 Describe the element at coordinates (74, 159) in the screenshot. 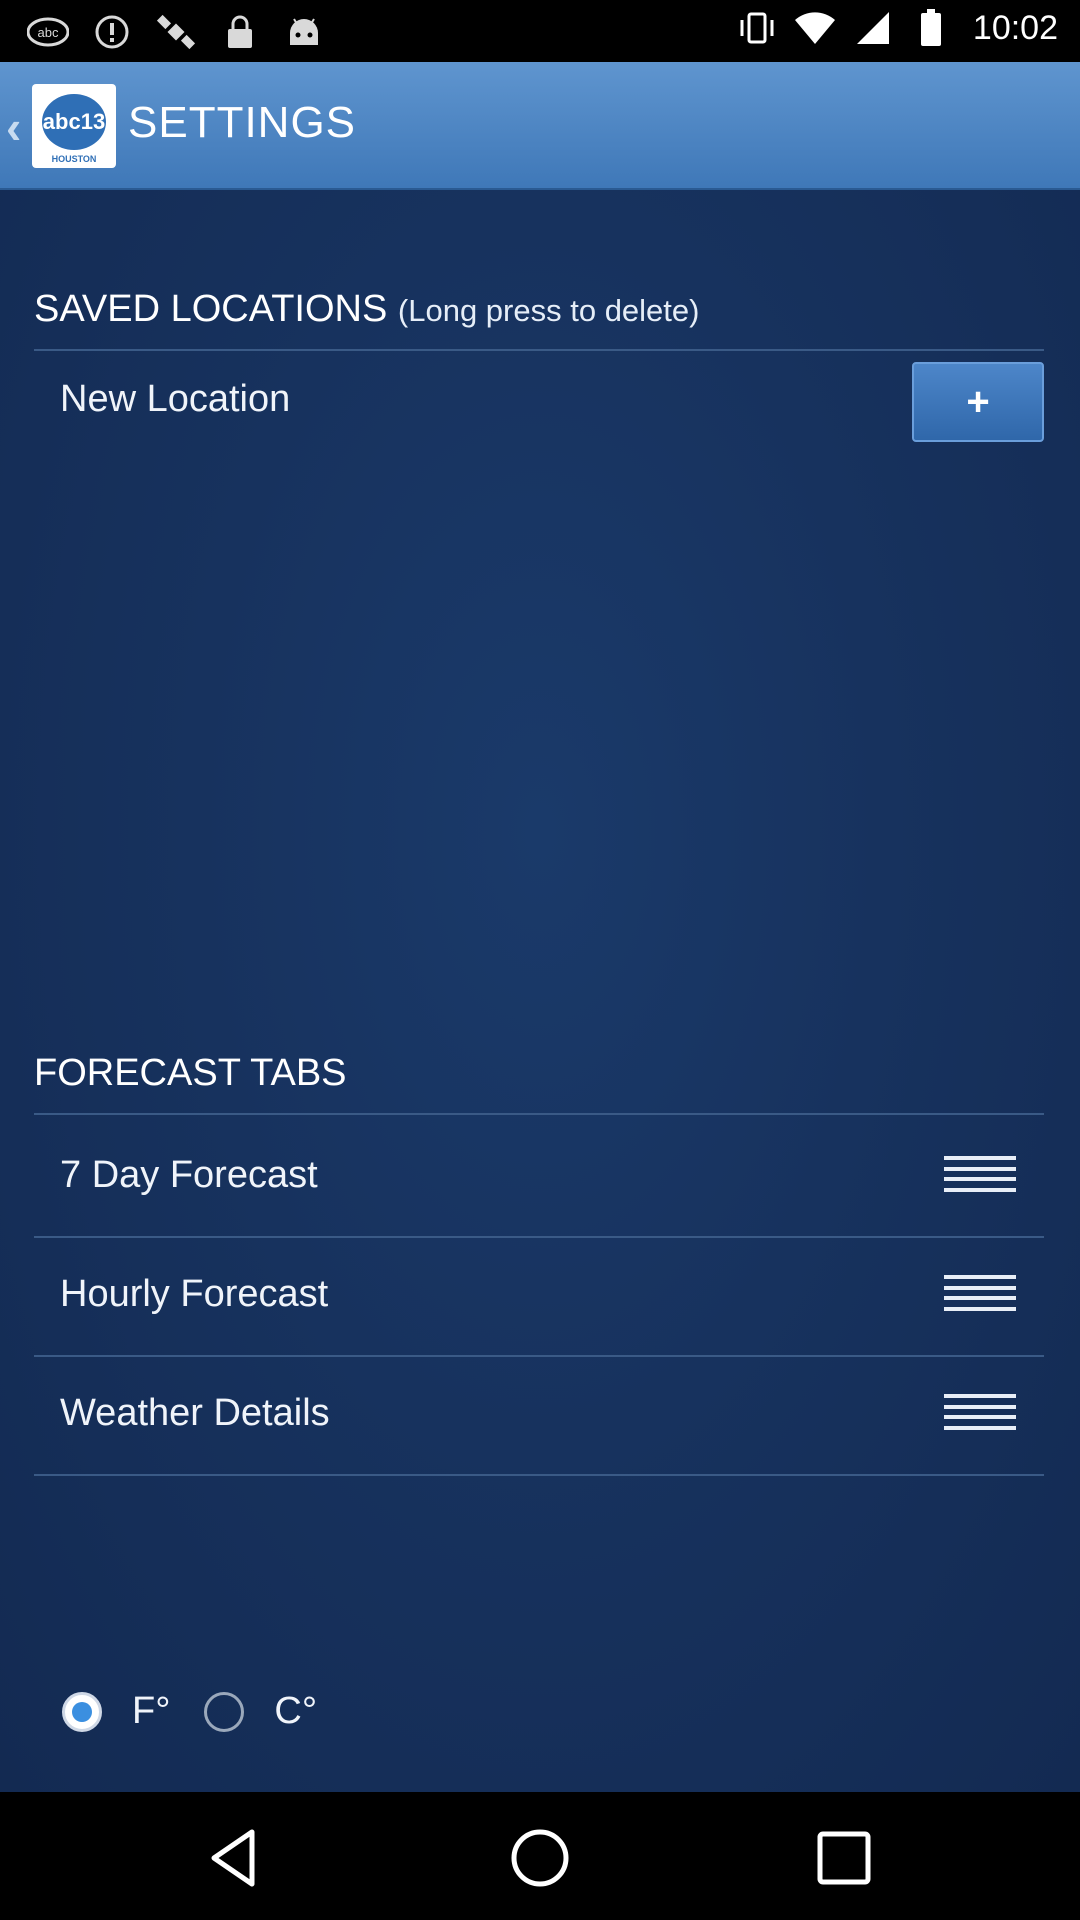

I see `logo-subtext: HOUSTON` at that location.